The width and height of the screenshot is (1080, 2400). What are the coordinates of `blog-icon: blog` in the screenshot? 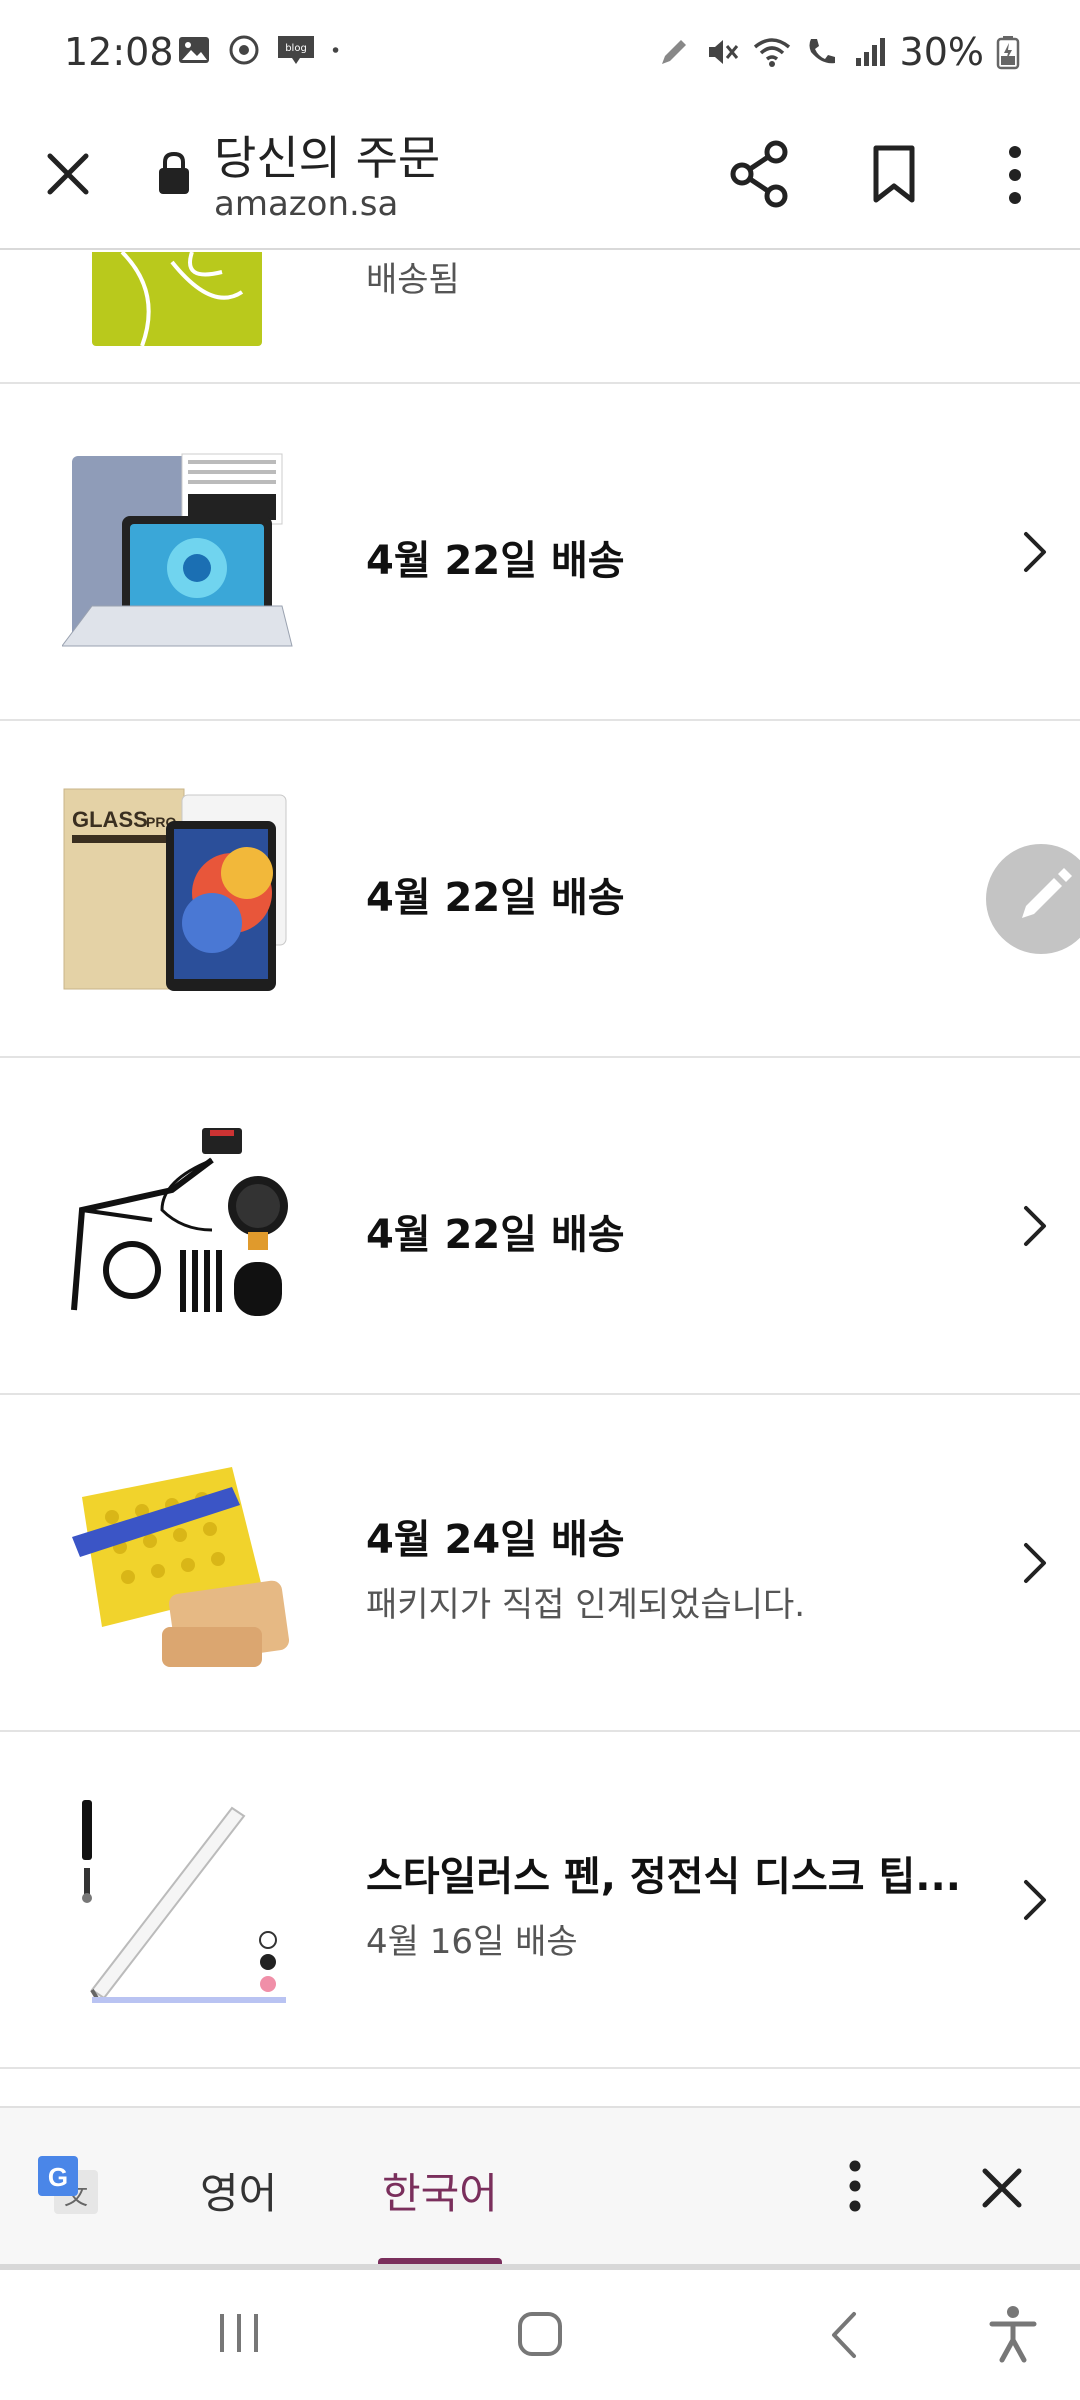 It's located at (296, 50).